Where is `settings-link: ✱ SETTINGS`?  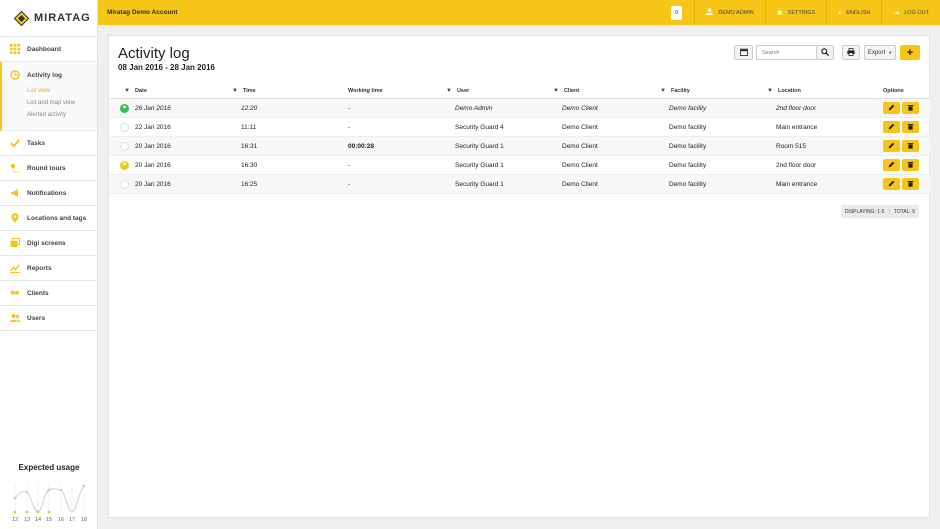
settings-link: ✱ SETTINGS is located at coordinates (795, 12).